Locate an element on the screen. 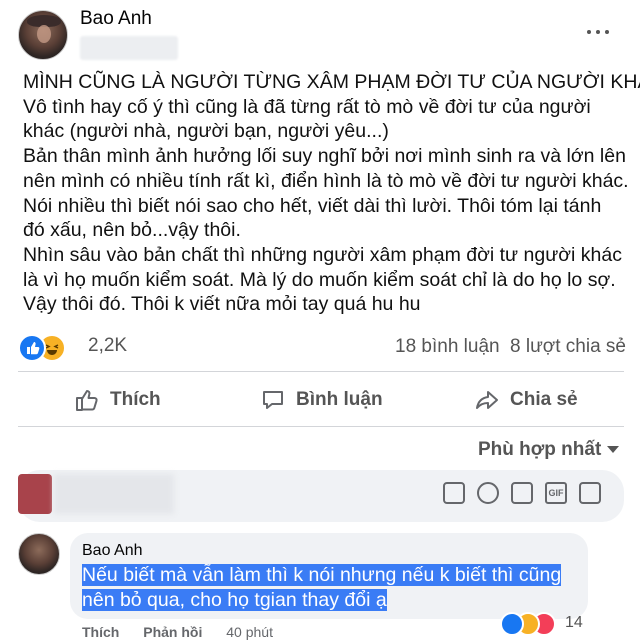 This screenshot has width=640, height=640. commenter-avatar is located at coordinates (39, 554).